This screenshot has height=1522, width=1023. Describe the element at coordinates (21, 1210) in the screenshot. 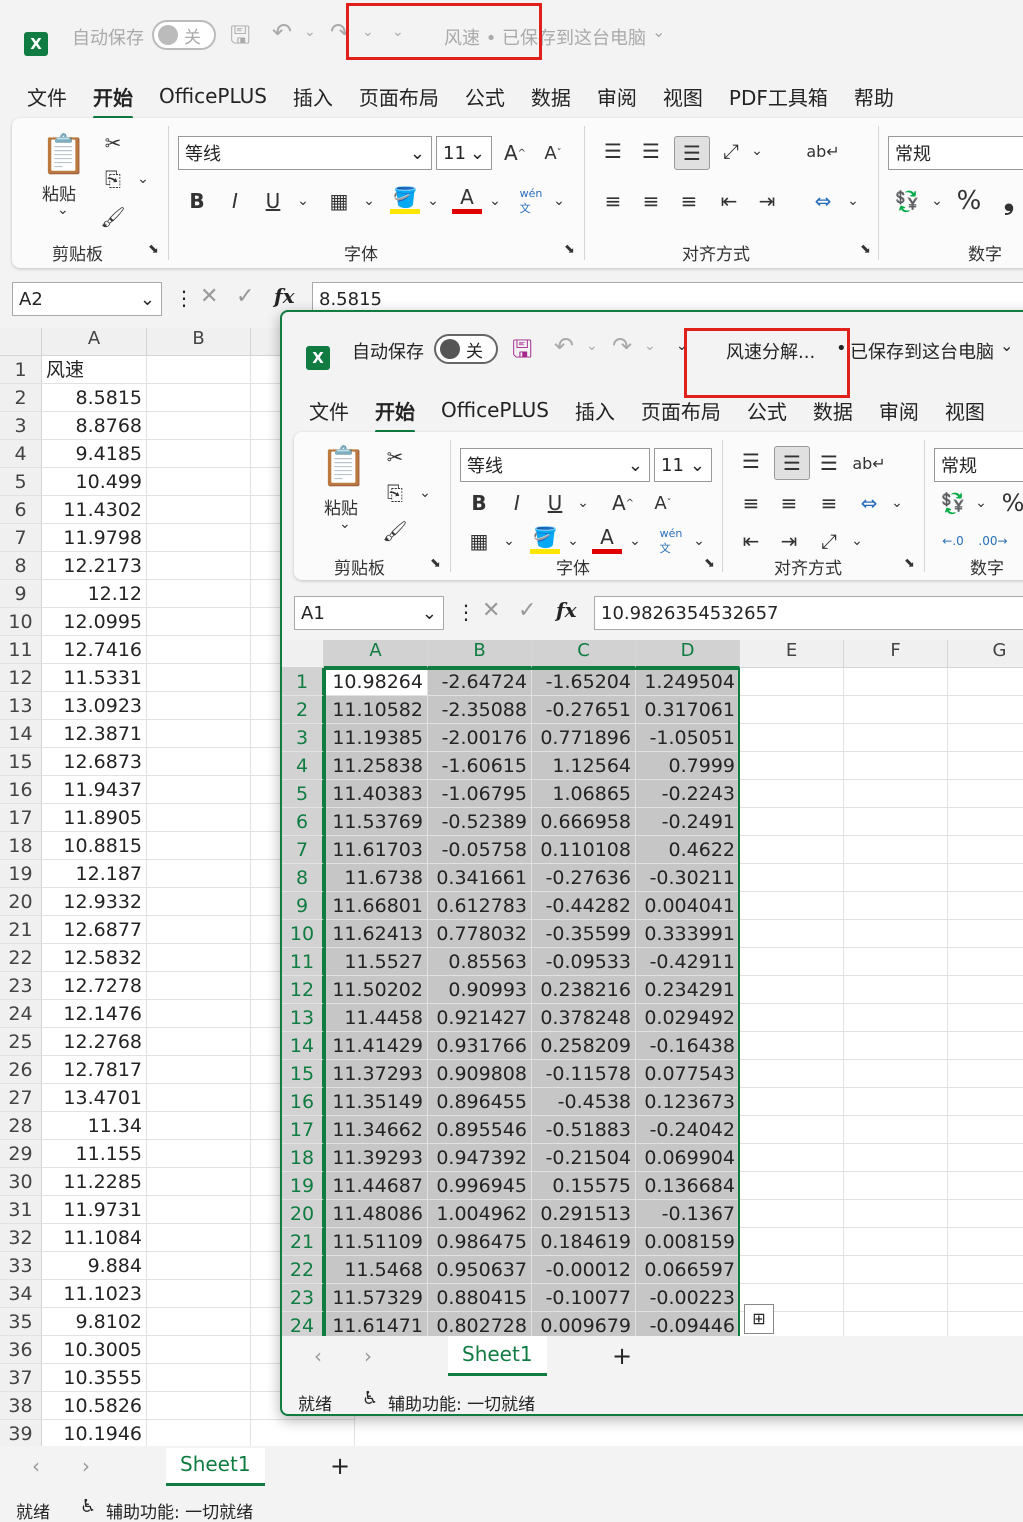

I see `row-header: 31` at that location.